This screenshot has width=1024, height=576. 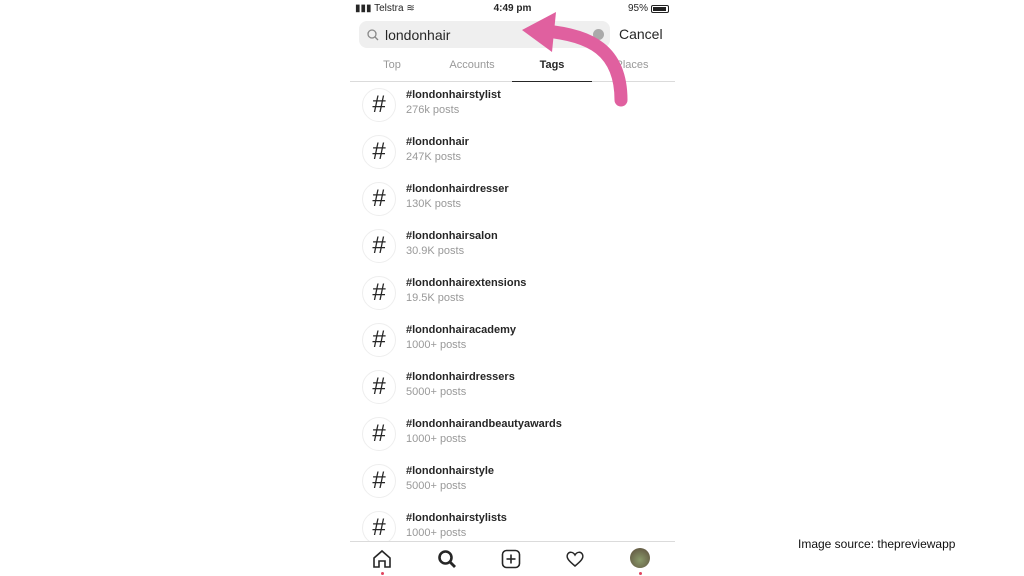 What do you see at coordinates (598, 34) in the screenshot?
I see `clear-search-icon` at bounding box center [598, 34].